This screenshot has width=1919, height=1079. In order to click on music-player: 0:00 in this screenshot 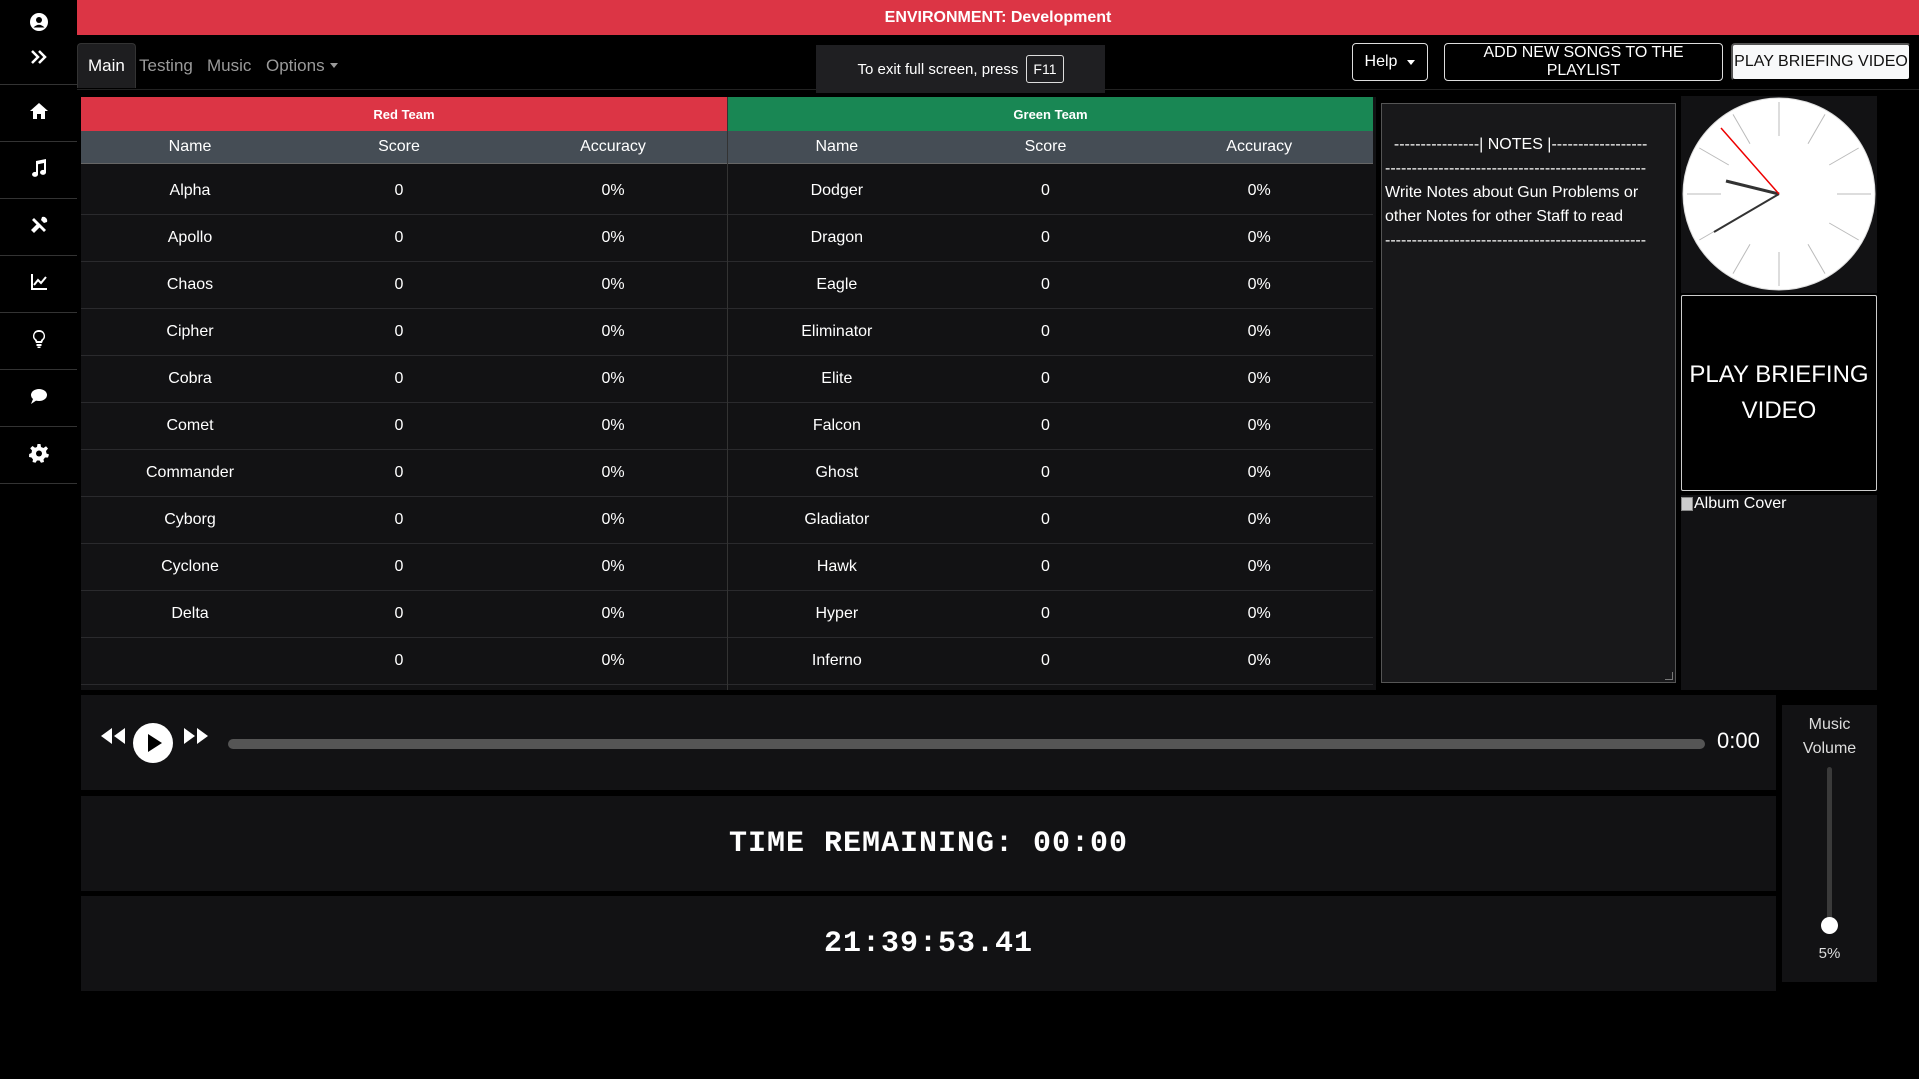, I will do `click(928, 742)`.